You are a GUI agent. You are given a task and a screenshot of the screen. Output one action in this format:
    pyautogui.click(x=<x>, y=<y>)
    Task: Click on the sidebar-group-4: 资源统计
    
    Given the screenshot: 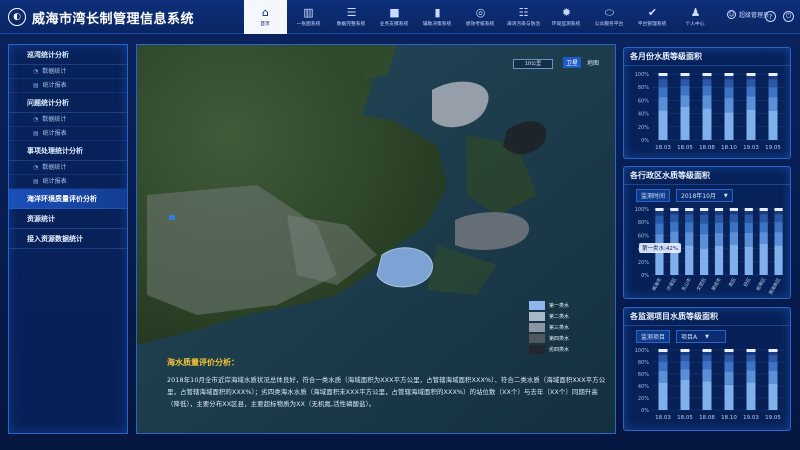 What is the action you would take?
    pyautogui.click(x=68, y=219)
    